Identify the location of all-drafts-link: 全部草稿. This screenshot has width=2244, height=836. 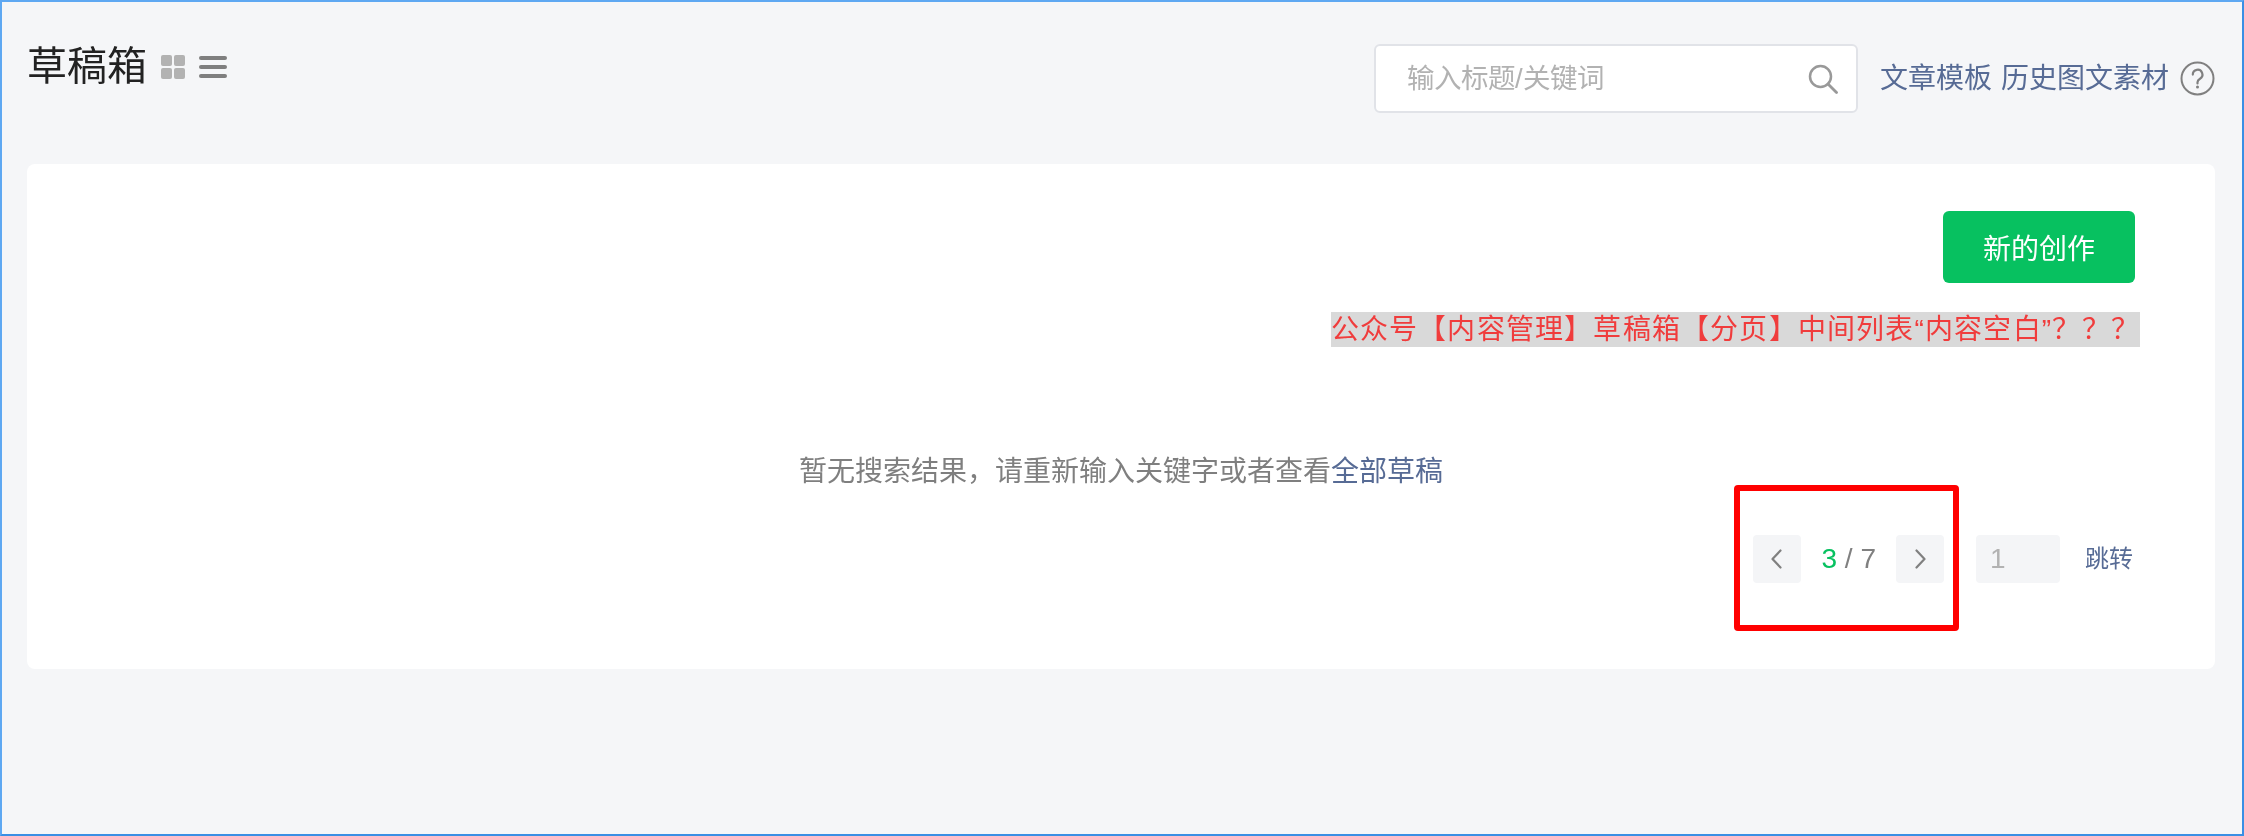
(1387, 471).